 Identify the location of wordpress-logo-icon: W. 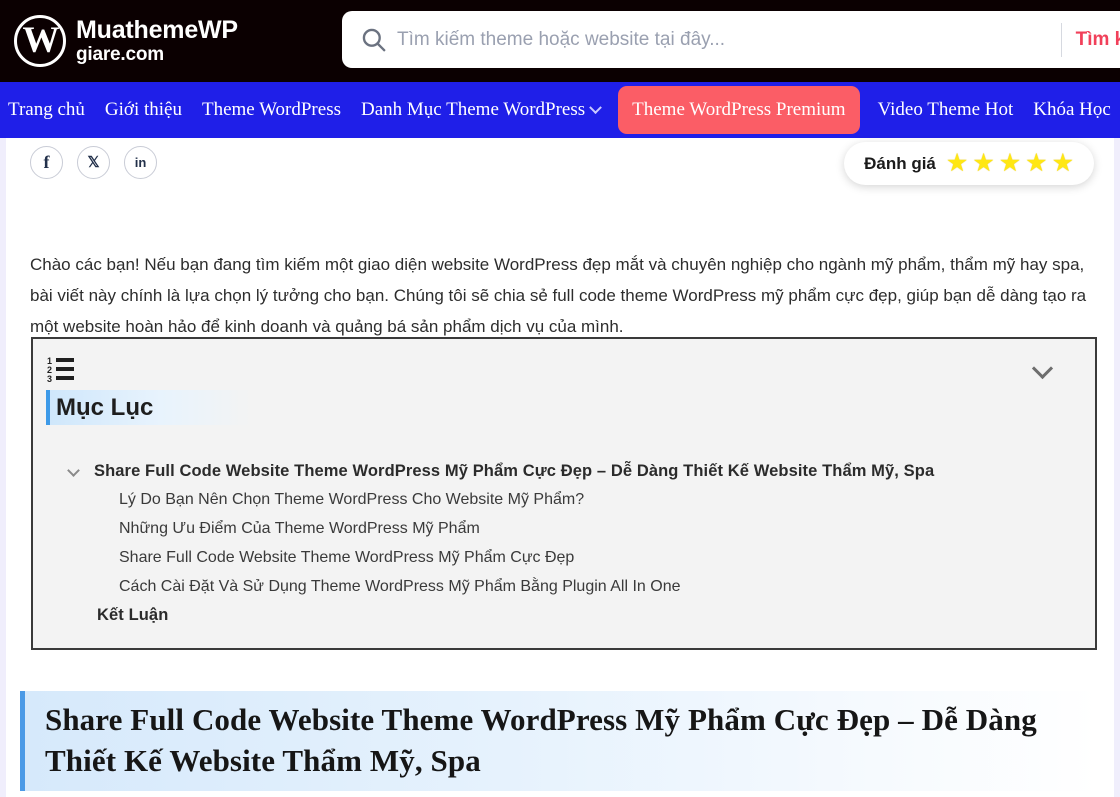
(40, 41).